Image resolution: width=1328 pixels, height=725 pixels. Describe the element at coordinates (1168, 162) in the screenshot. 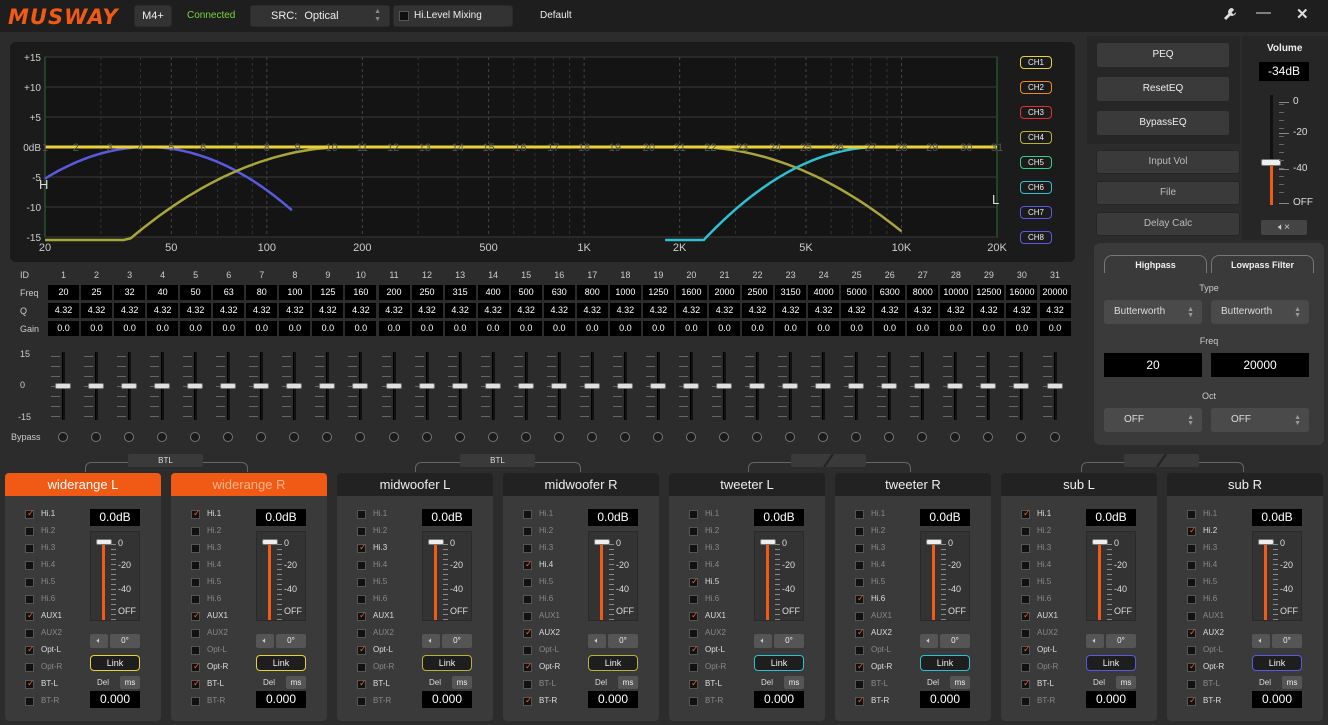

I see `input-vol-button: Input Vol` at that location.